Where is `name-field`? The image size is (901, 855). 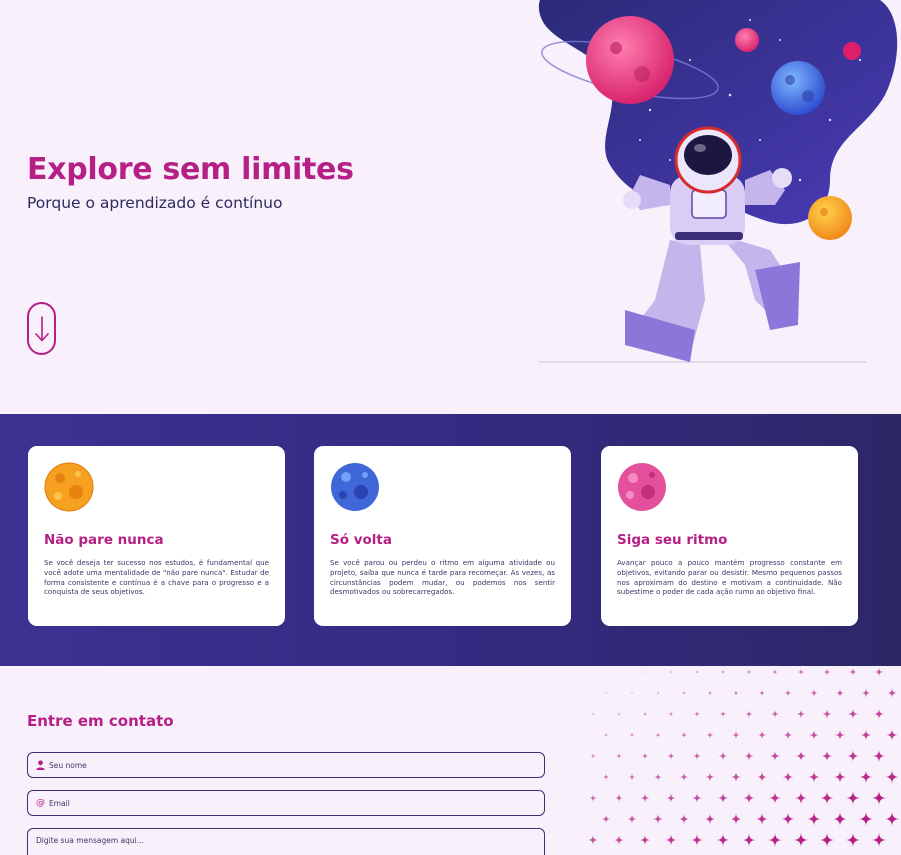
name-field is located at coordinates (286, 765).